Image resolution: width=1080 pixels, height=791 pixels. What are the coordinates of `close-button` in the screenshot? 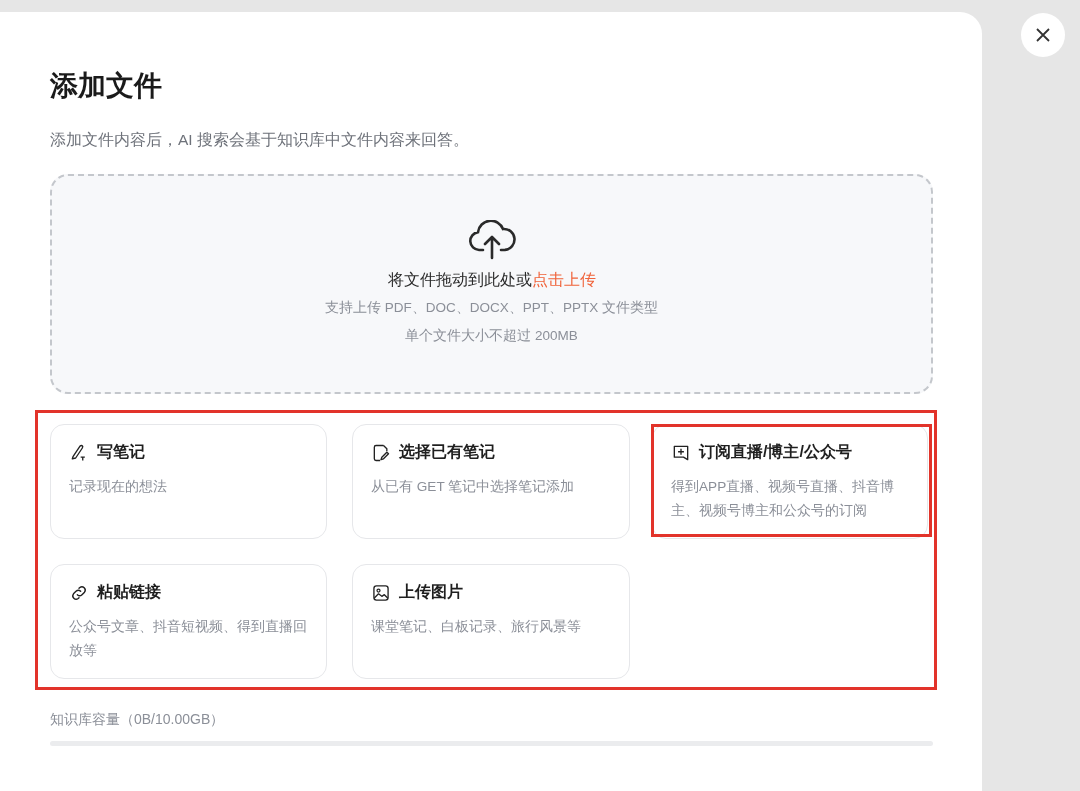 It's located at (1043, 35).